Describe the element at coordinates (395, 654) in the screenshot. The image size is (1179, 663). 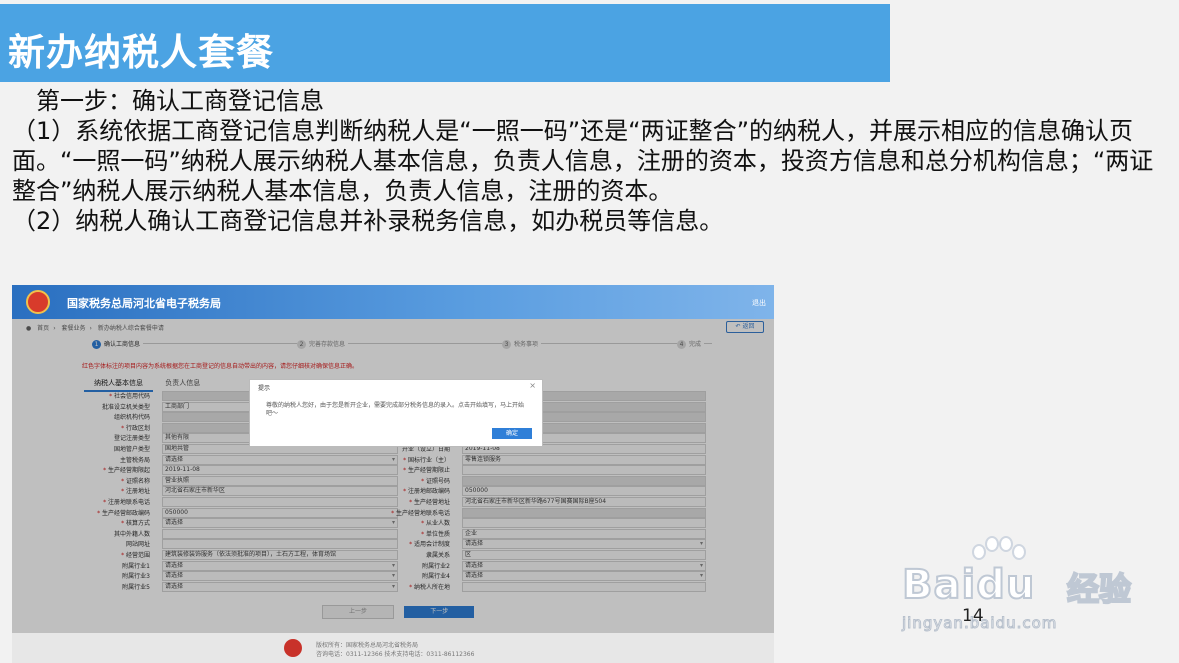
I see `footer-line-2: 咨询电话：0311-12366 技术支持电话：0311-86112366` at that location.